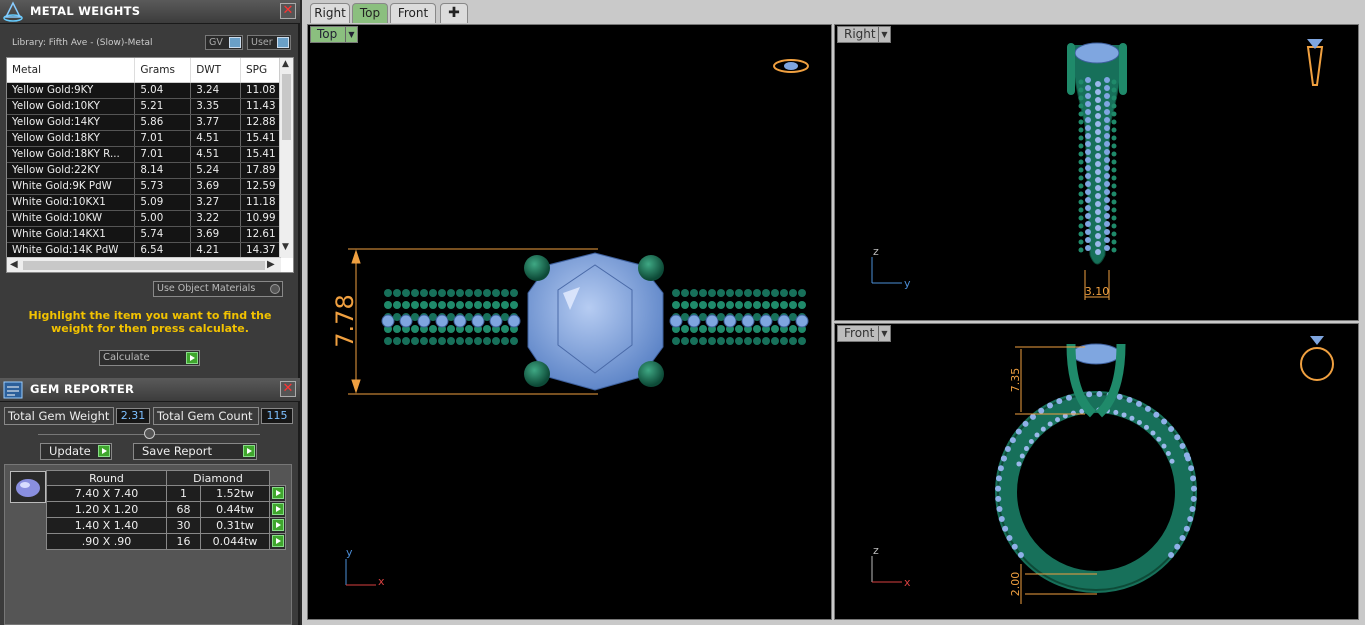  I want to click on metal-cell-dwt: 3.69, so click(216, 234).